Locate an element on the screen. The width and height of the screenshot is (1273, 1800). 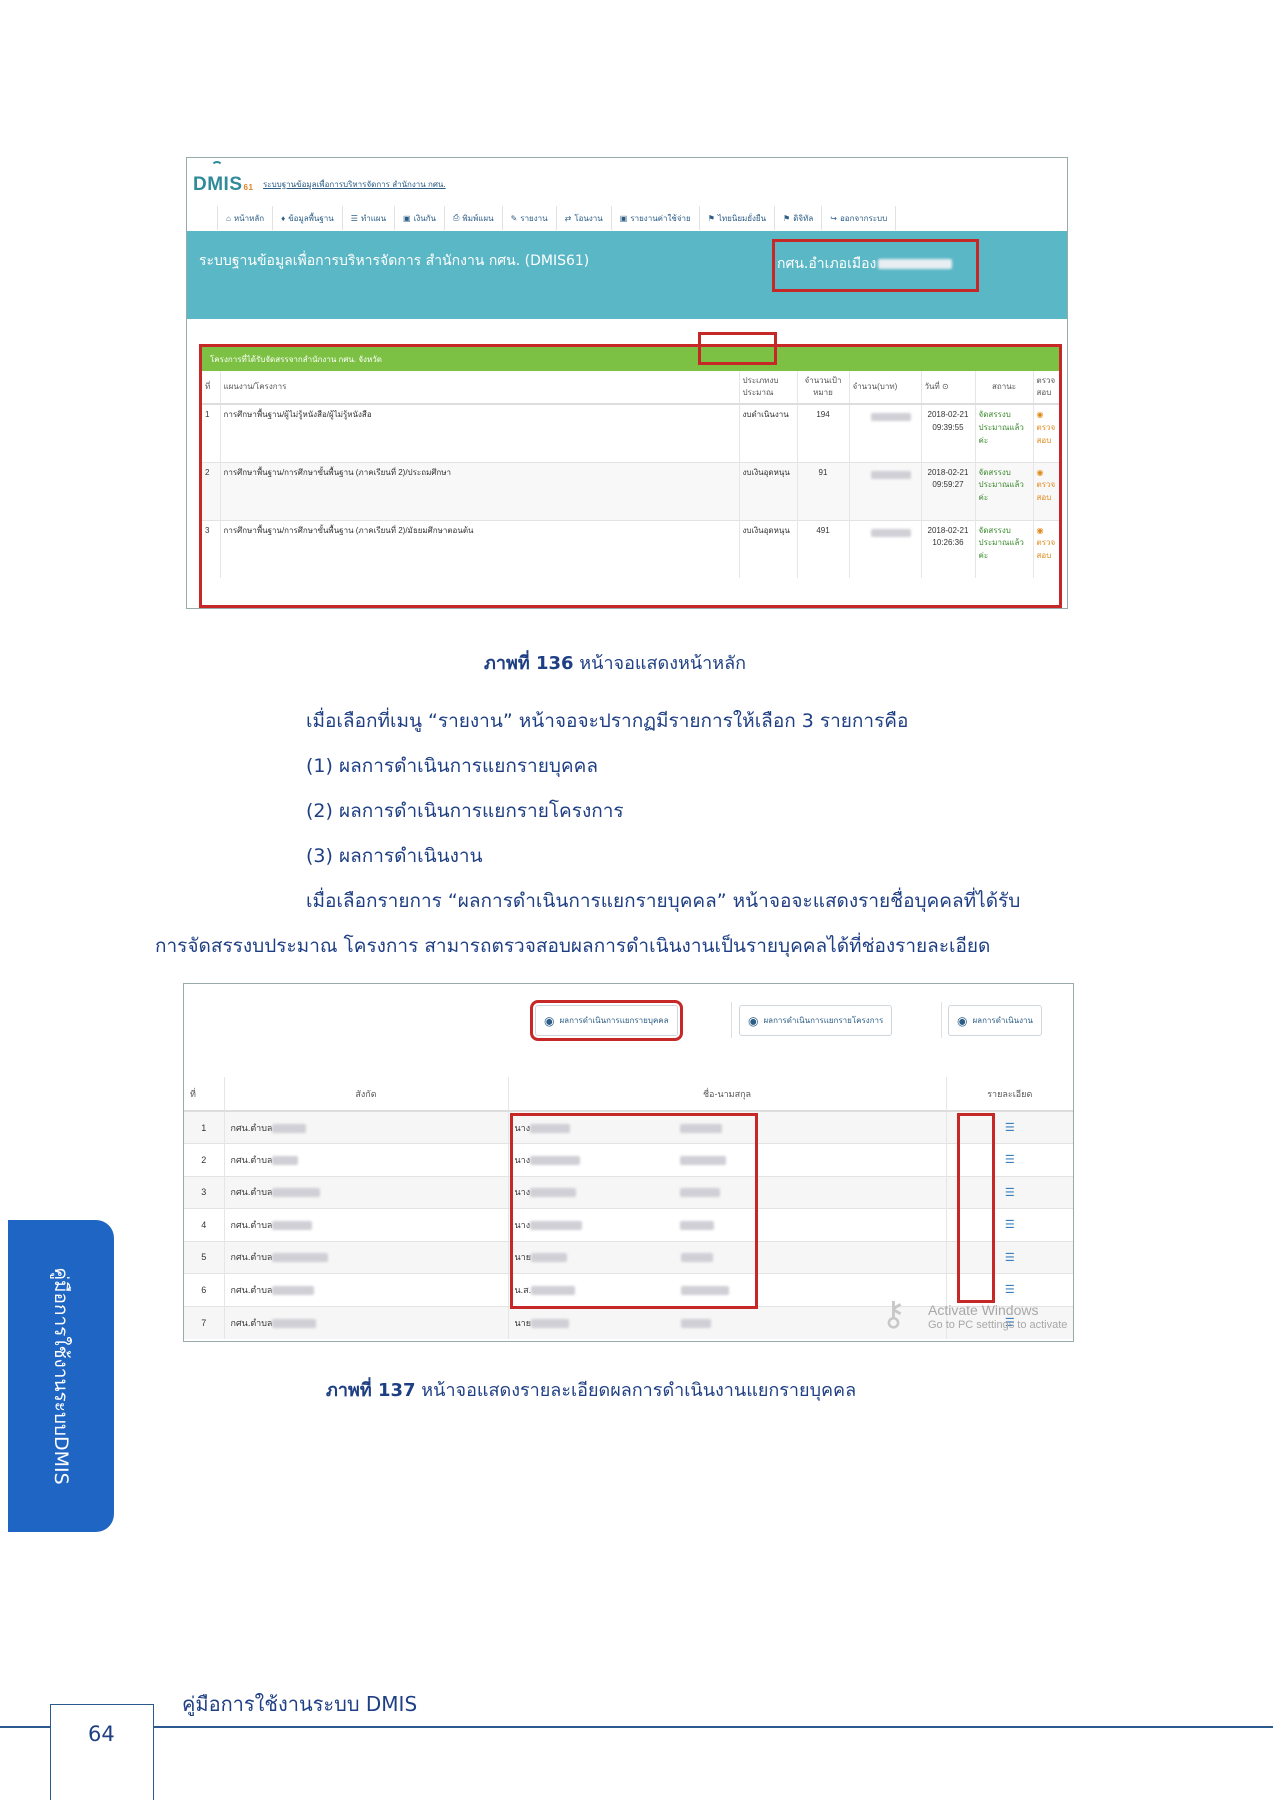
row-date: 2018-02-21 09:59:27 is located at coordinates (947, 490).